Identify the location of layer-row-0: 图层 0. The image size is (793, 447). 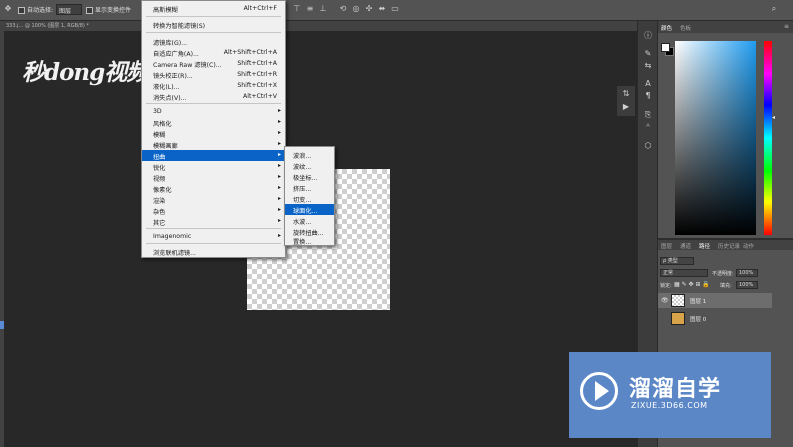
(715, 318).